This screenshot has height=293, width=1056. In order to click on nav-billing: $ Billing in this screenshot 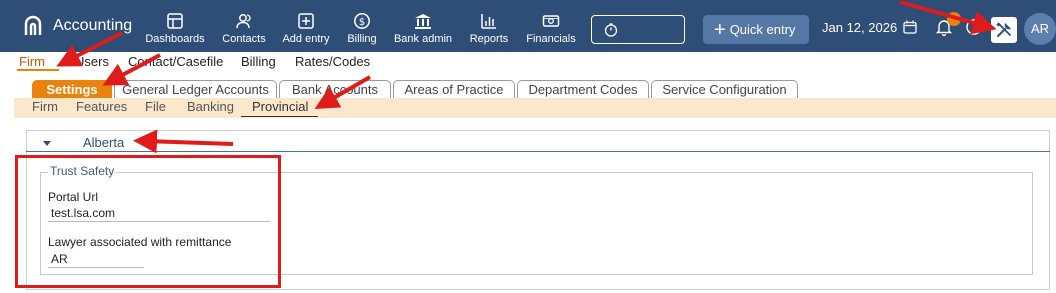, I will do `click(362, 30)`.